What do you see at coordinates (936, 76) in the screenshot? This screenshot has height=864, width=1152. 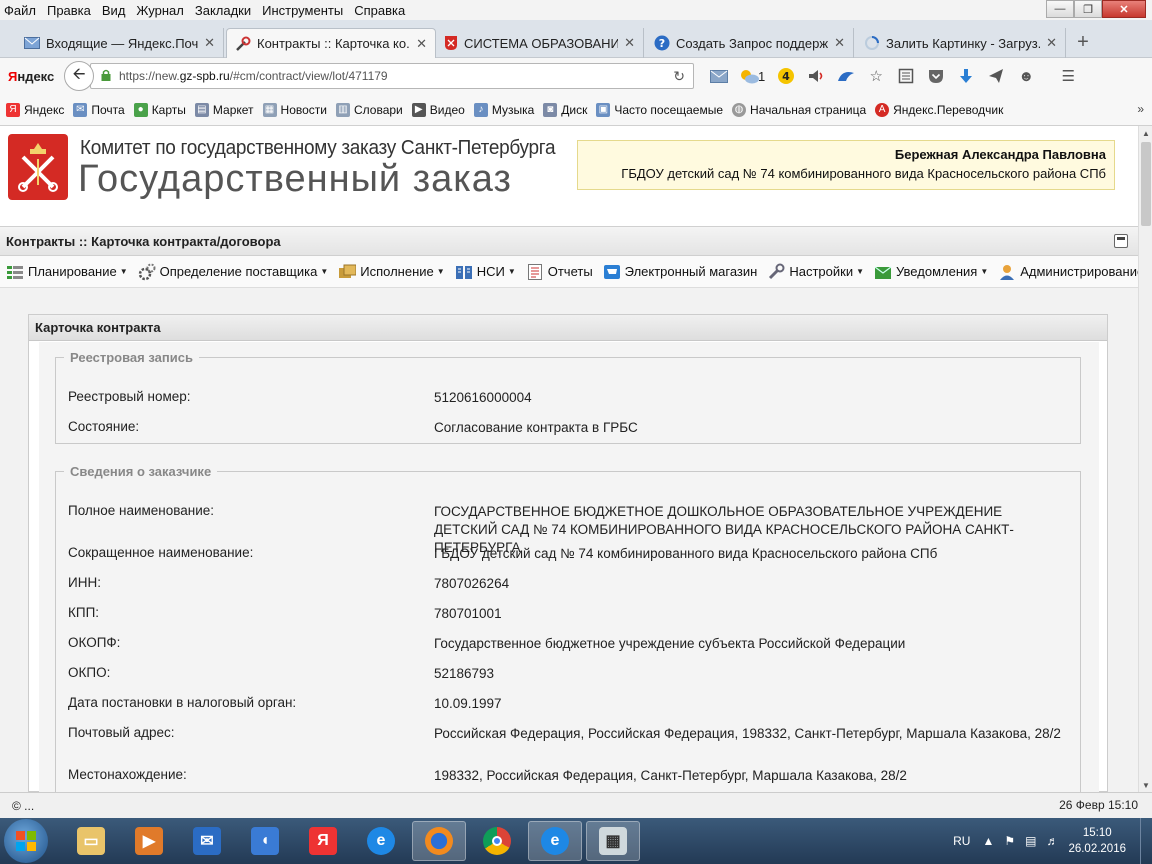 I see `pocket-icon` at bounding box center [936, 76].